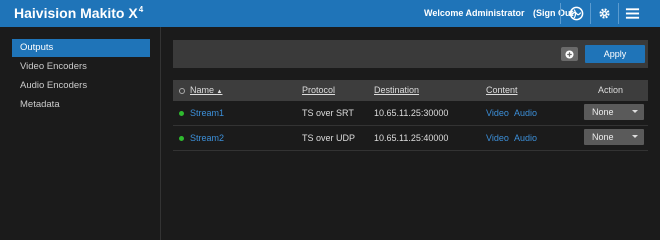 This screenshot has height=240, width=660. Describe the element at coordinates (318, 90) in the screenshot. I see `column-header-protocol: Protocol` at that location.